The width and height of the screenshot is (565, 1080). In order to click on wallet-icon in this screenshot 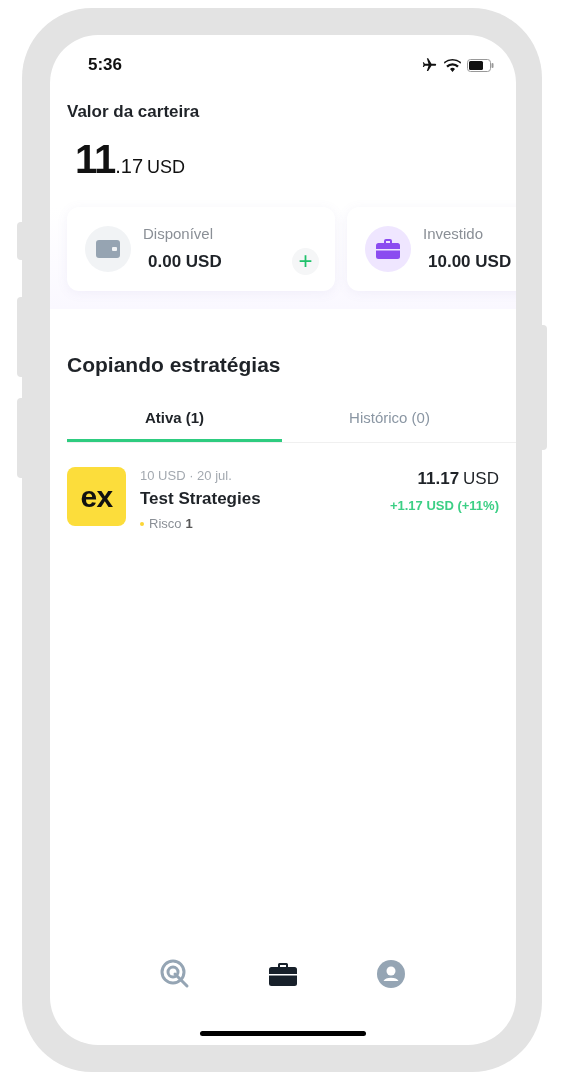, I will do `click(108, 248)`.